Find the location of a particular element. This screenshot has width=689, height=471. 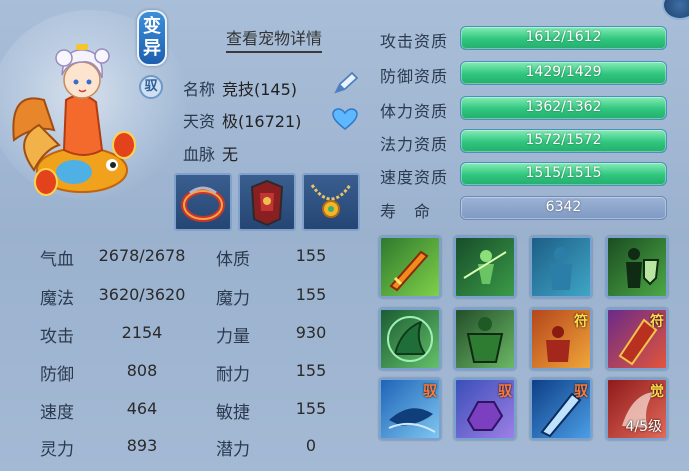

stat-attack-value: 2154 is located at coordinates (142, 332).